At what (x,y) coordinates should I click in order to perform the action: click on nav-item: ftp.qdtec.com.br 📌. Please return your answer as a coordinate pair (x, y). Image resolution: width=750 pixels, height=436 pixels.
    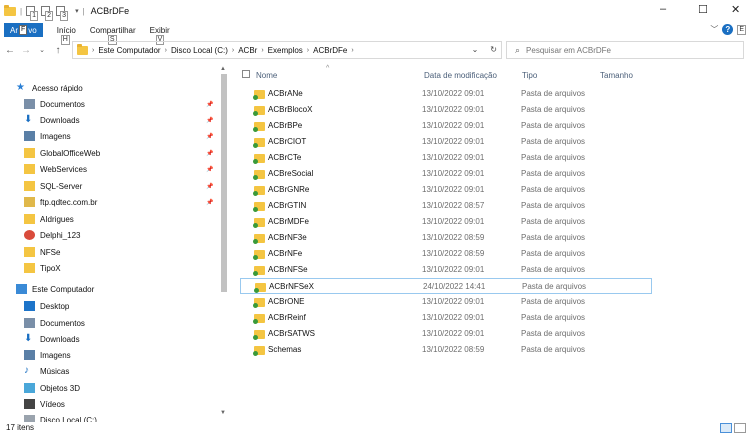
    Looking at the image, I should click on (113, 202).